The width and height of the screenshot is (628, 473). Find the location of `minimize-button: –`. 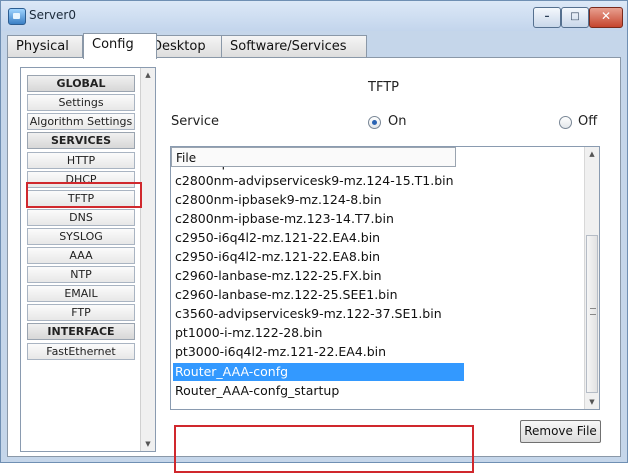

minimize-button: – is located at coordinates (547, 17).